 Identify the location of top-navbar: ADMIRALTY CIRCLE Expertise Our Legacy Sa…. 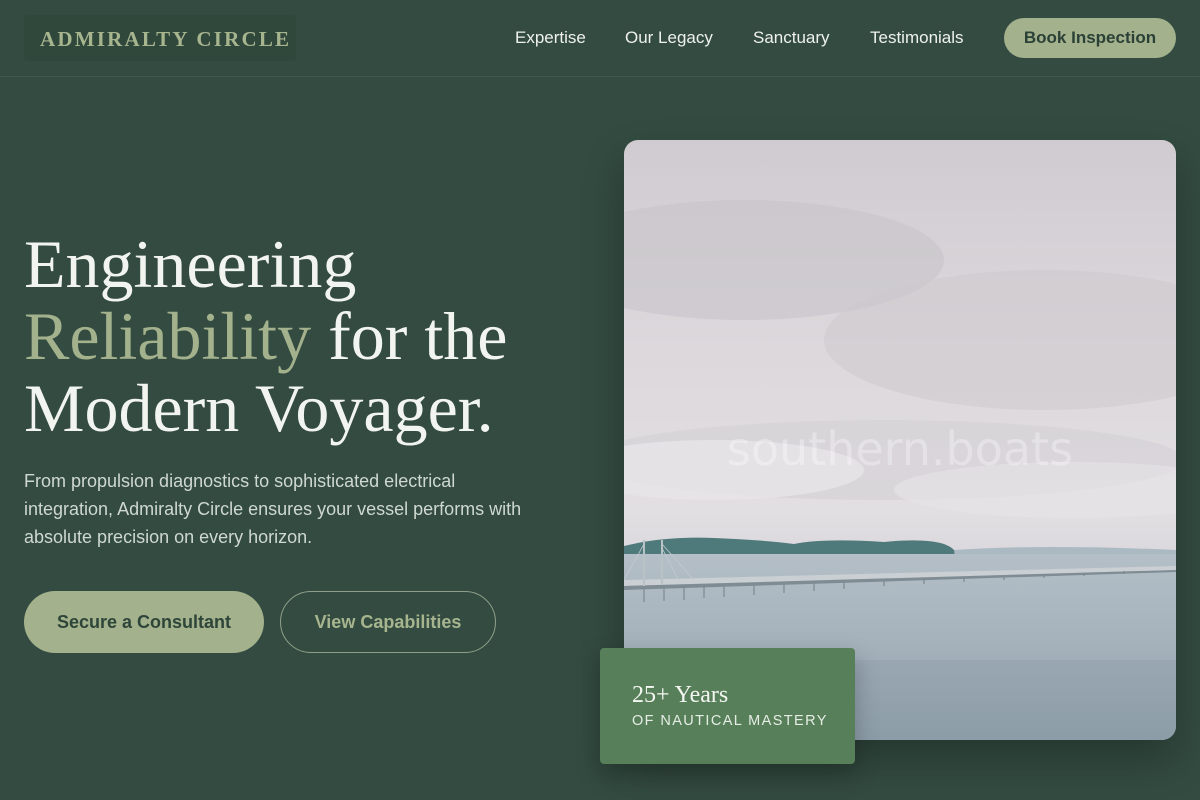
(600, 38).